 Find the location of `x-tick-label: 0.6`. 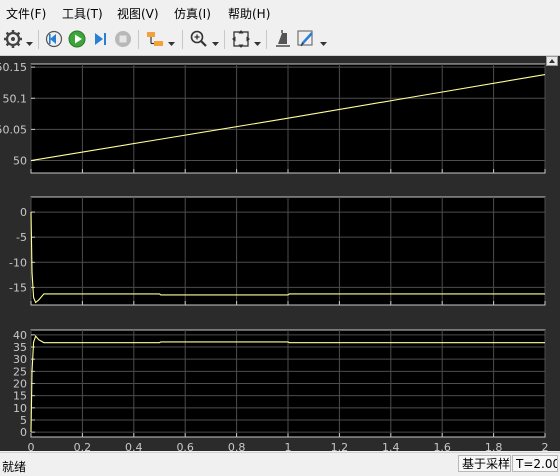

x-tick-label: 0.6 is located at coordinates (185, 446).